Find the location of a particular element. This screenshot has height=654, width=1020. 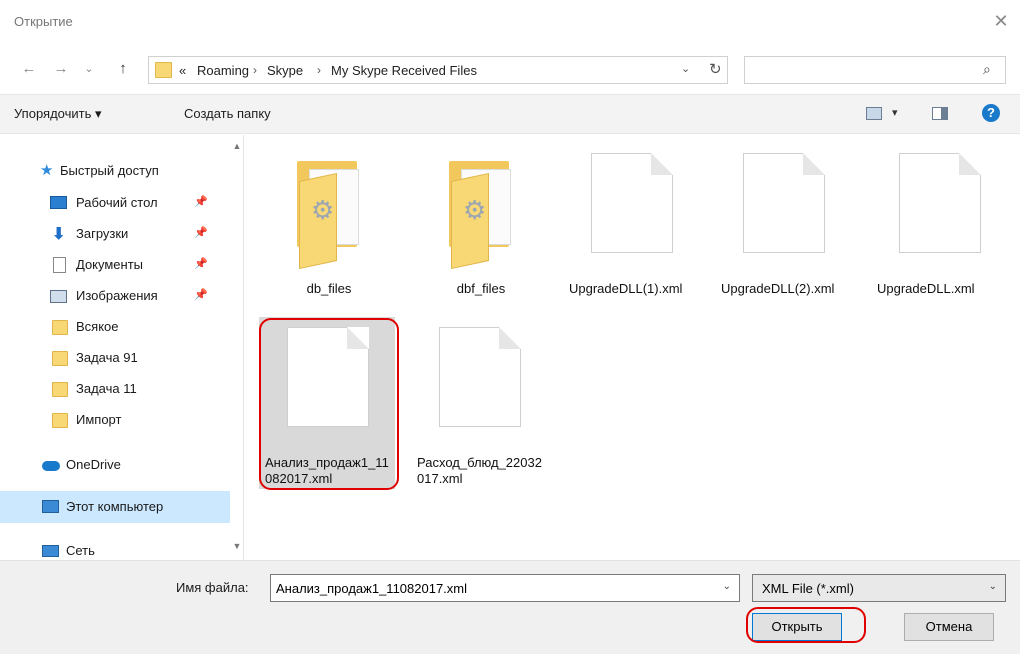

sidebar-item-task-11: Задача 11 is located at coordinates (115, 389).